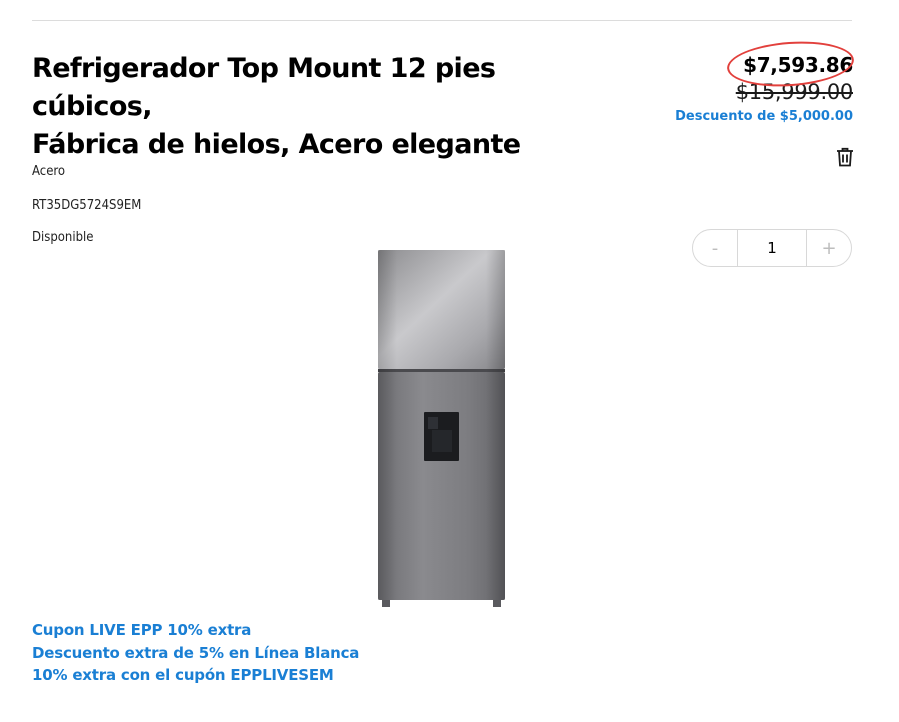 The height and width of the screenshot is (722, 899). What do you see at coordinates (442, 20) in the screenshot?
I see `top-divider` at bounding box center [442, 20].